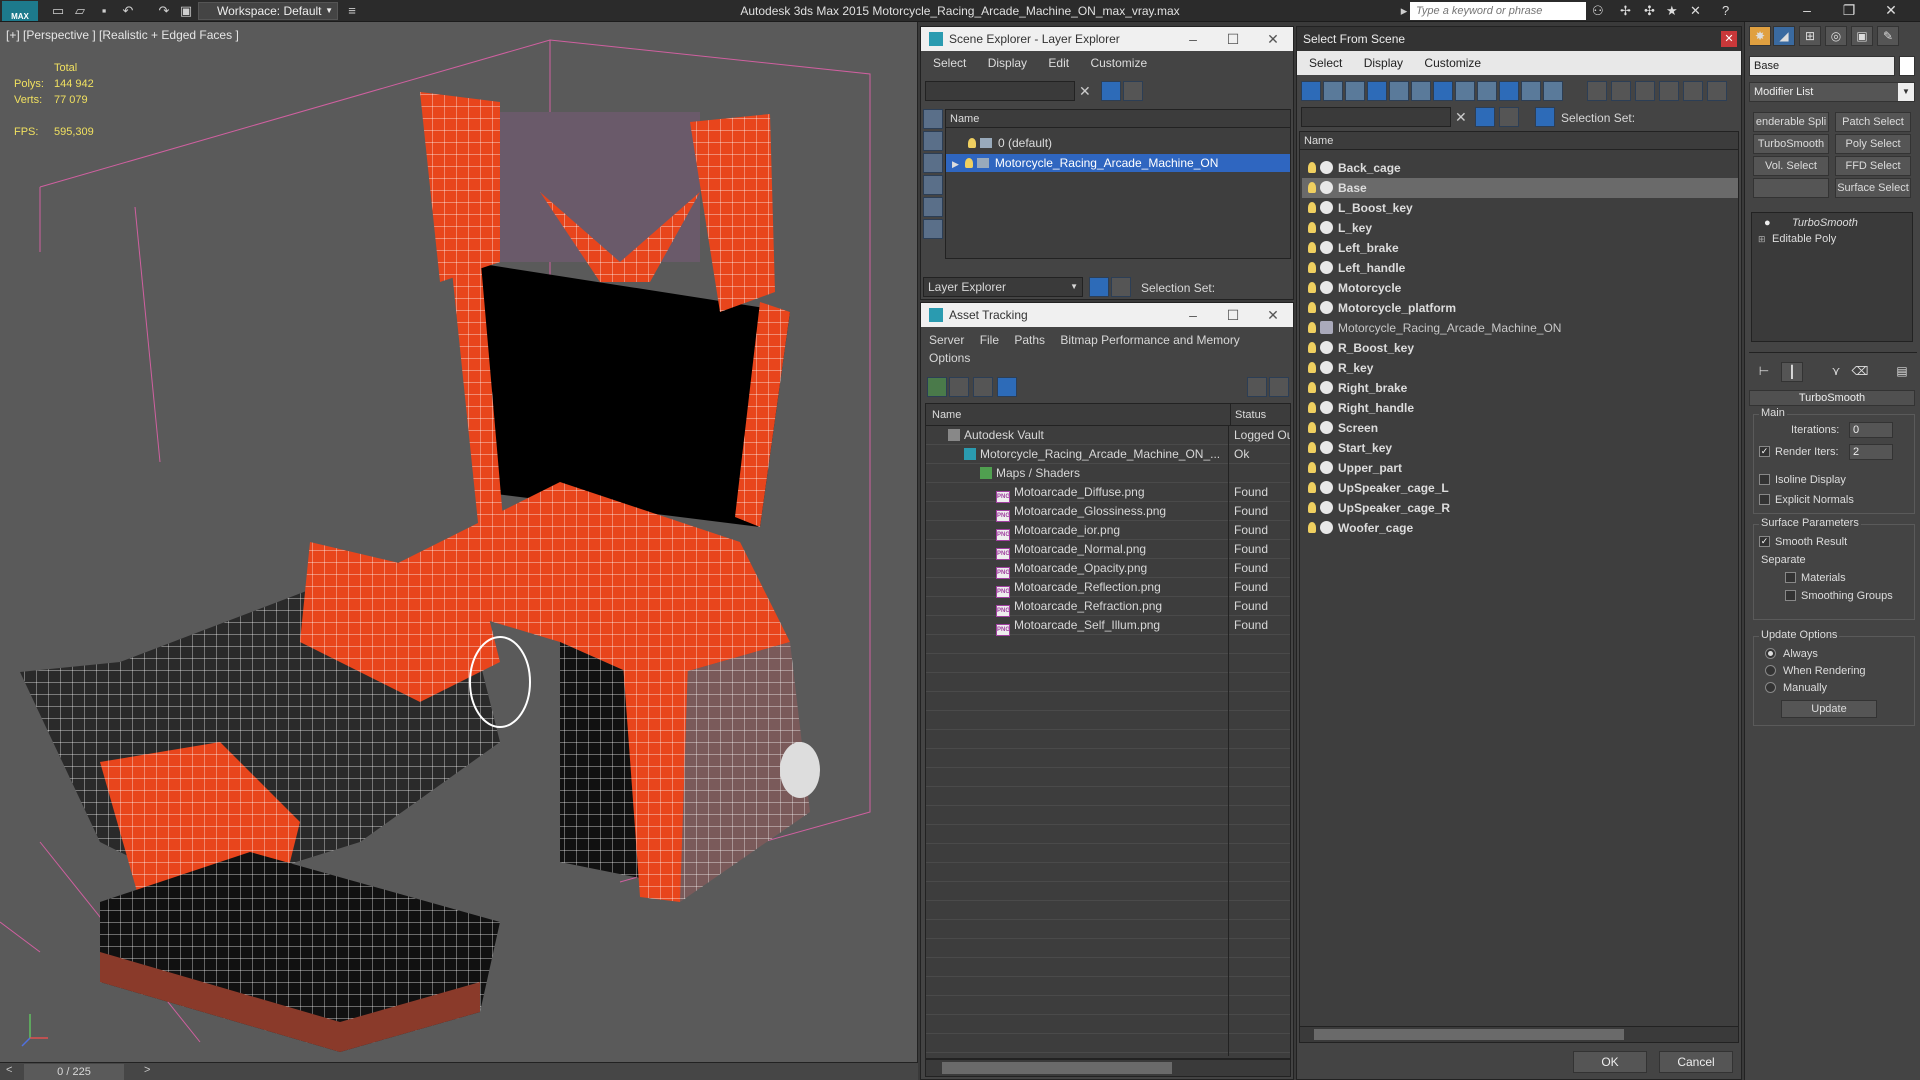 The height and width of the screenshot is (1080, 1920). I want to click on show-end-result-icon: ┃, so click(1792, 372).